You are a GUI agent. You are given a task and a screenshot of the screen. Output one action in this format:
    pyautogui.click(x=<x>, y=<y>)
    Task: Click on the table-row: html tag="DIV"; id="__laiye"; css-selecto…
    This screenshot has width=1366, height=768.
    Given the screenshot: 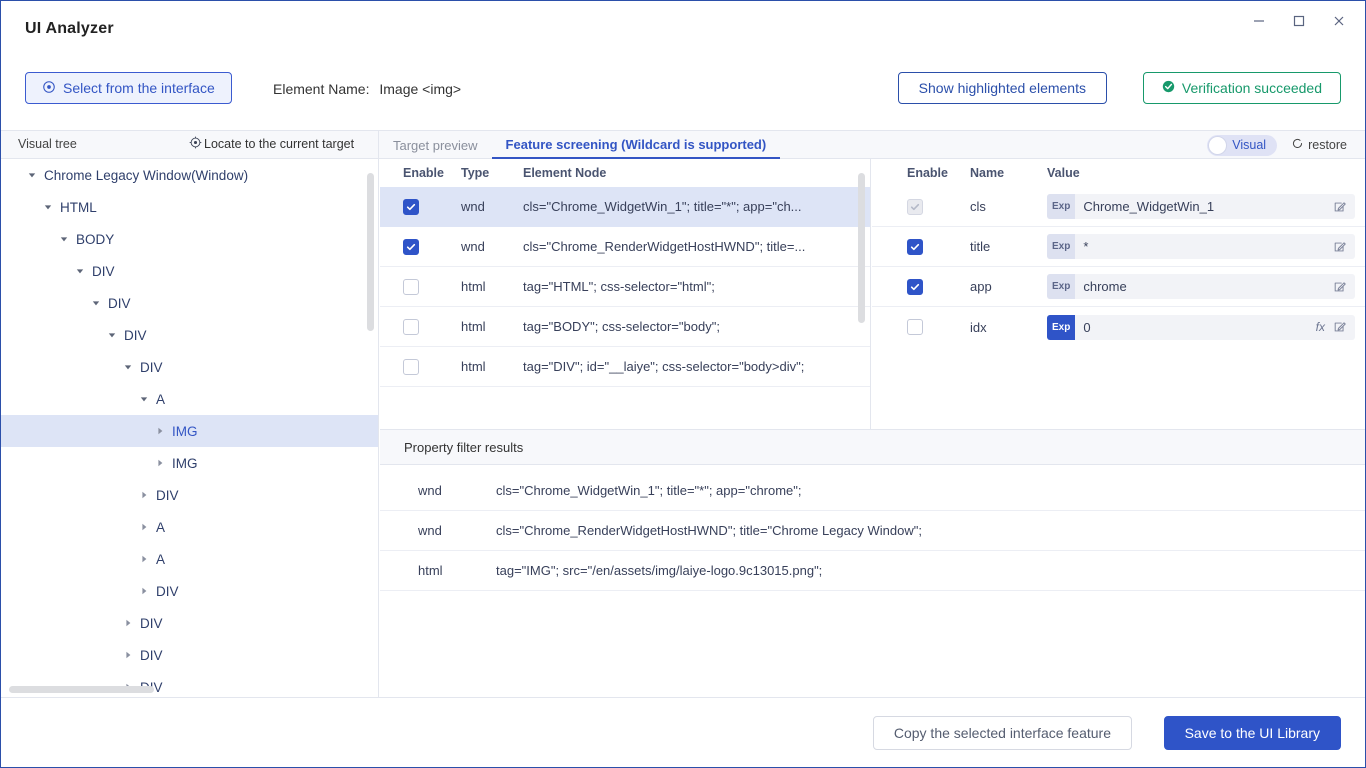 What is the action you would take?
    pyautogui.click(x=625, y=367)
    